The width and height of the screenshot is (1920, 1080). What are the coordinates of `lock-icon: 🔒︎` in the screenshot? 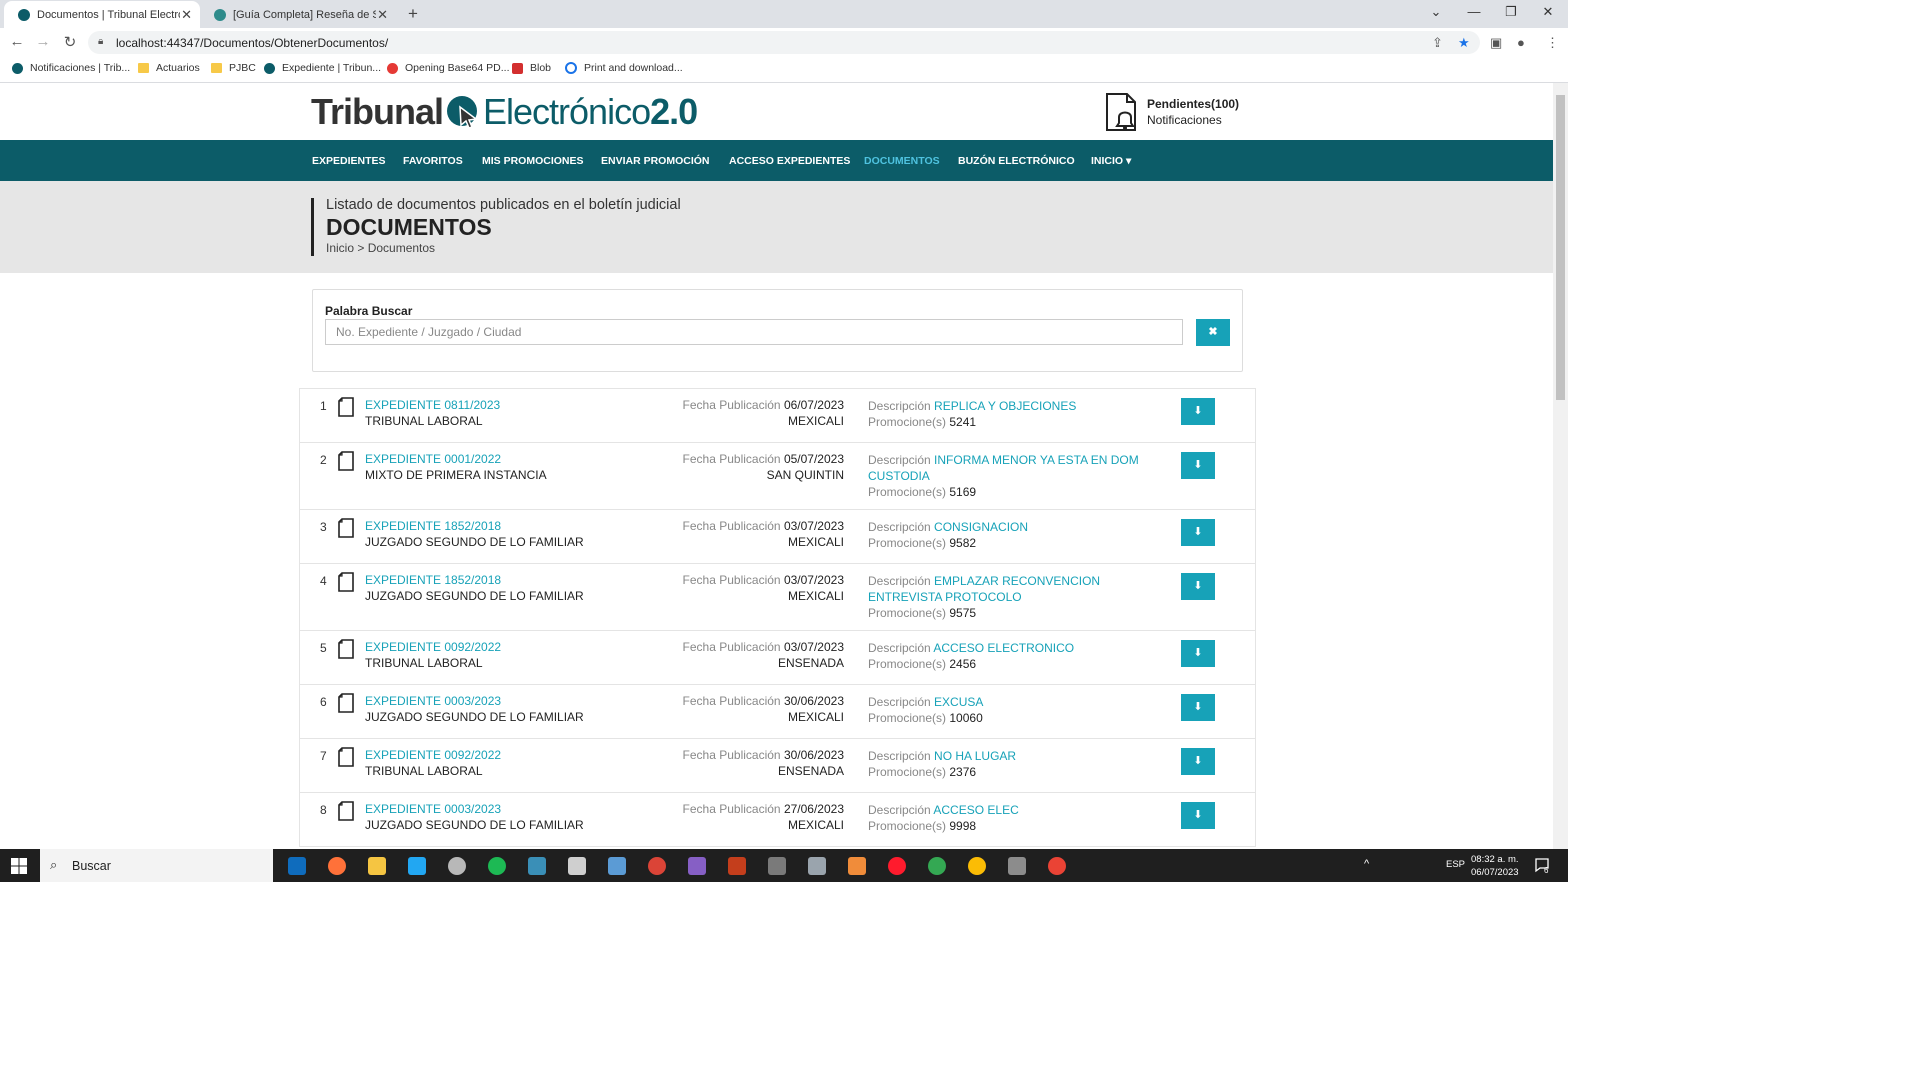 It's located at (100, 41).